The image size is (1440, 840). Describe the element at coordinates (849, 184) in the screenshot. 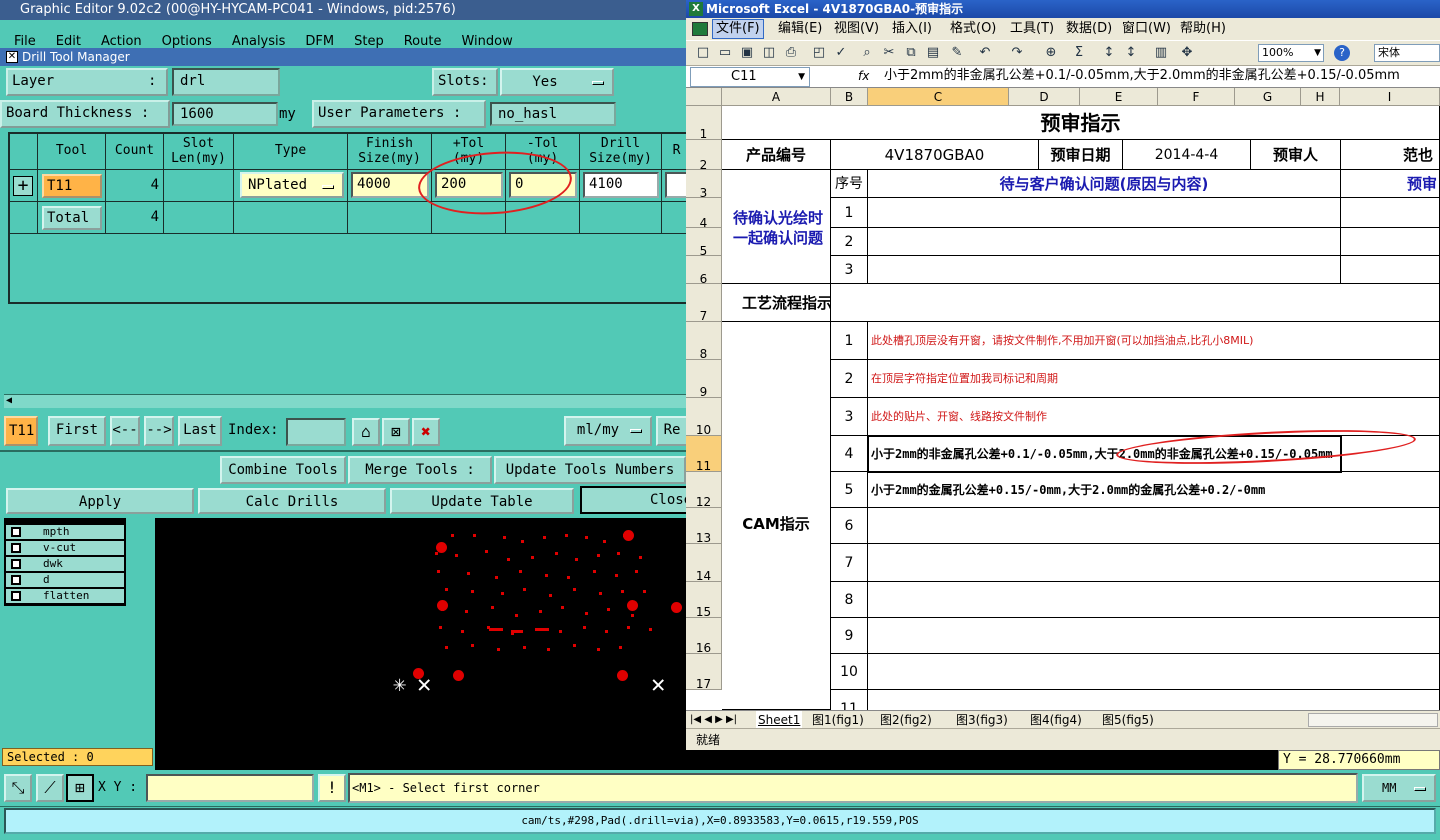

I see `seq-label: 序号` at that location.